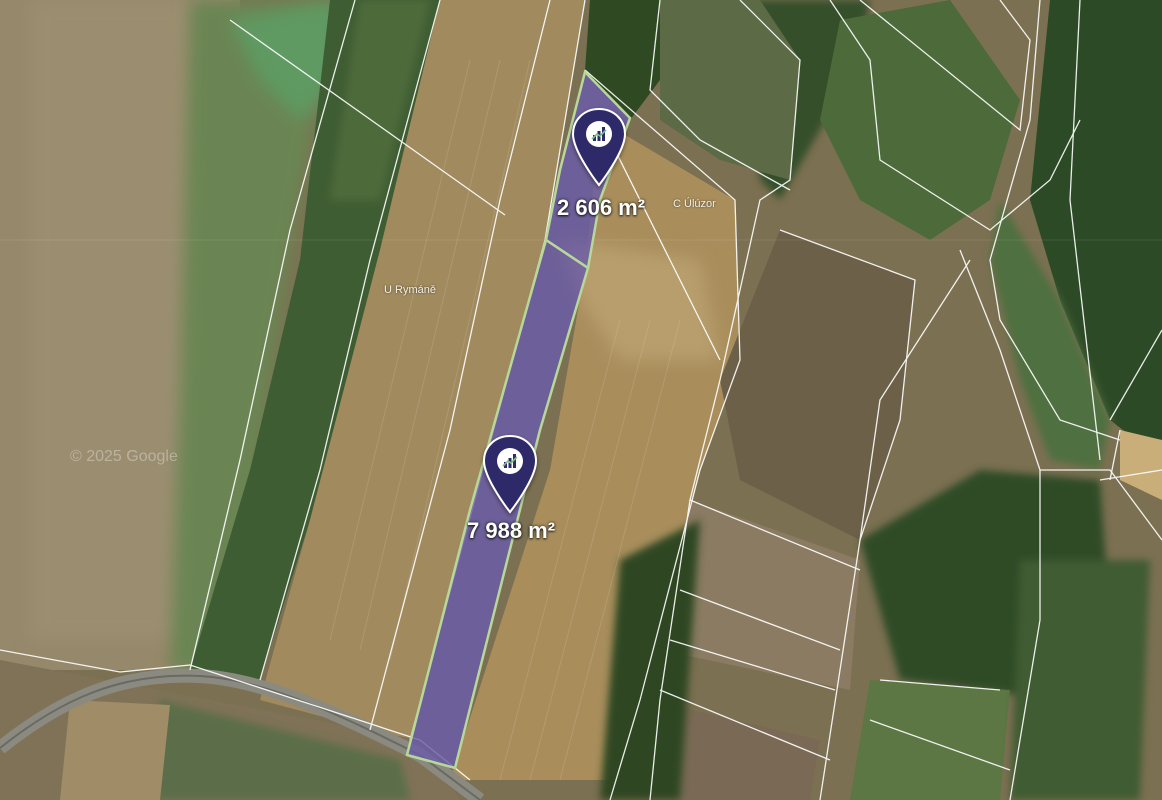  I want to click on field-green-south, so click(930, 740).